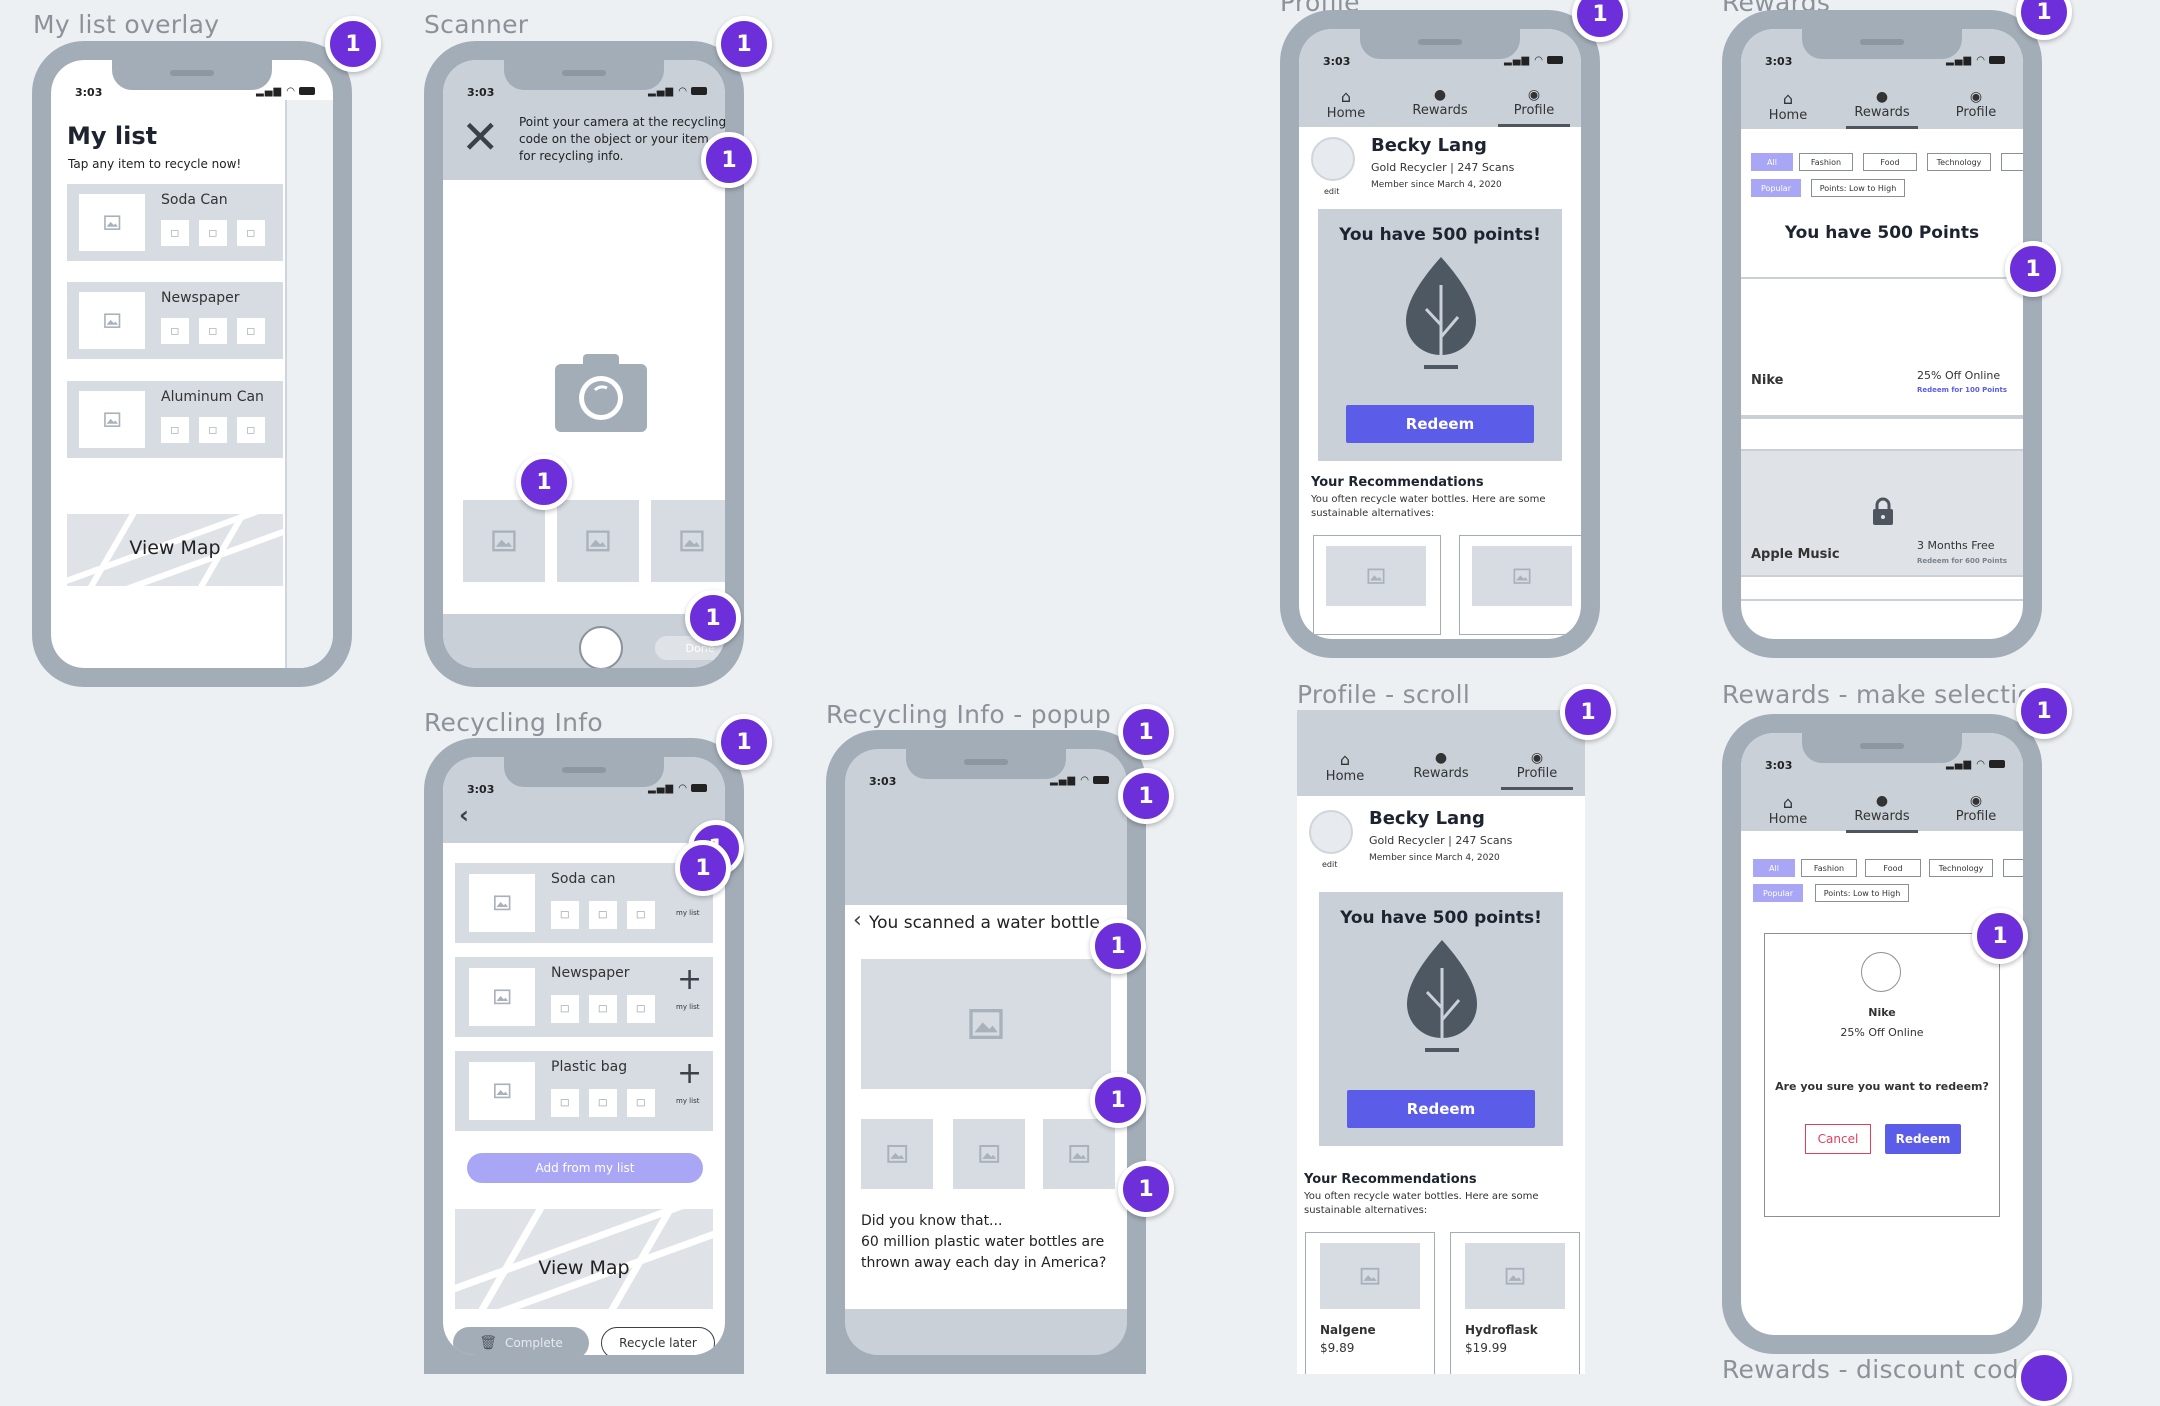 Image resolution: width=2160 pixels, height=1406 pixels. Describe the element at coordinates (1515, 1303) in the screenshot. I see `product-card: Hydroflask $19.99` at that location.